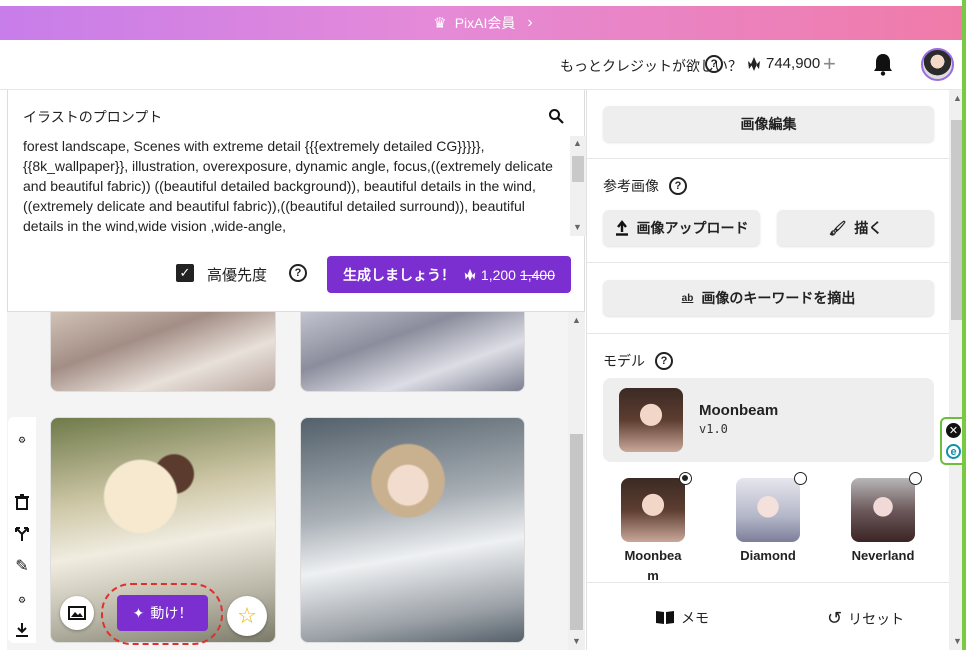  I want to click on variation-icon: ⚙, so click(22, 600).